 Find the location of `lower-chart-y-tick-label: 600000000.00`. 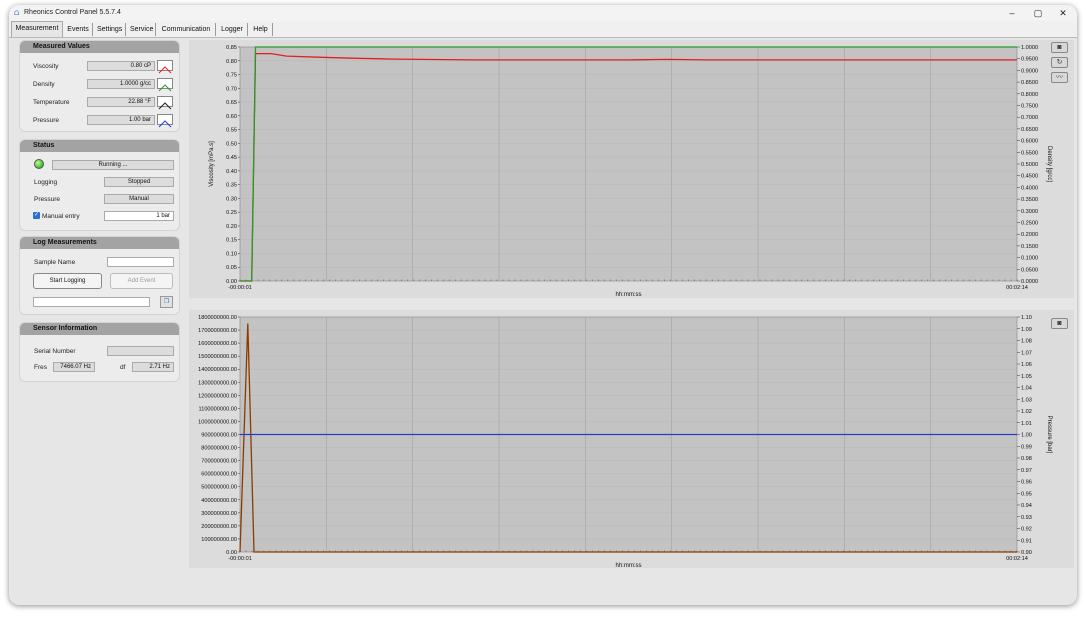

lower-chart-y-tick-label: 600000000.00 is located at coordinates (219, 475).